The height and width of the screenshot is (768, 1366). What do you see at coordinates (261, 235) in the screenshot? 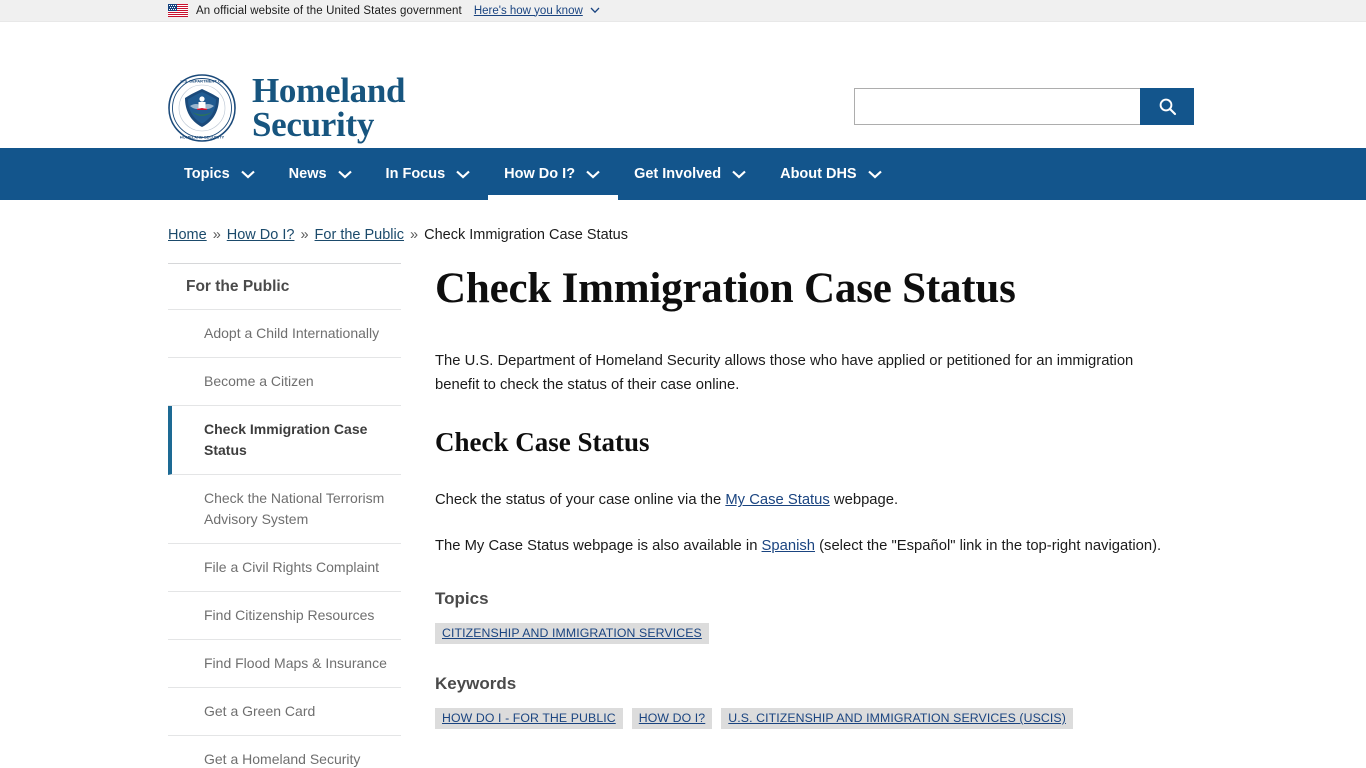
I see `breadcrumb-link: How Do I?` at bounding box center [261, 235].